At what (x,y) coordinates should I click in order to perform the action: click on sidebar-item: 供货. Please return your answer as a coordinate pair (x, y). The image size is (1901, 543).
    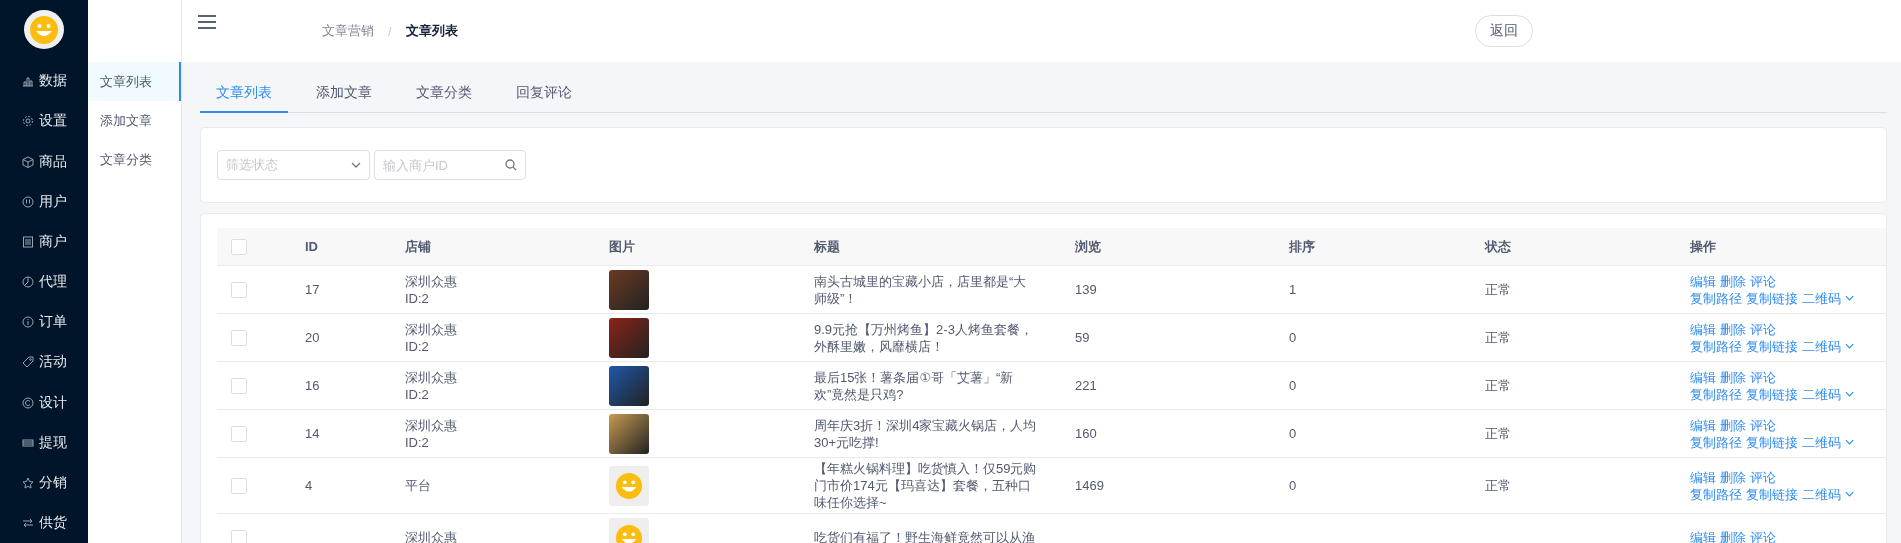
    Looking at the image, I should click on (44, 522).